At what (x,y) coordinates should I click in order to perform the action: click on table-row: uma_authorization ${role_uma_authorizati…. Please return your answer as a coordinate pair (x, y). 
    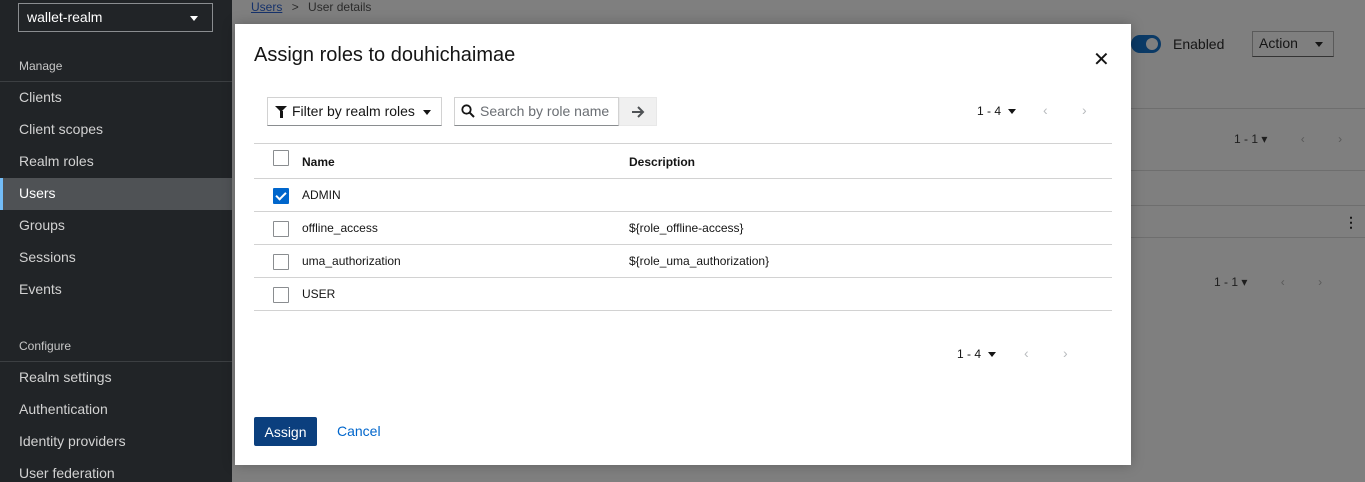
    Looking at the image, I should click on (683, 261).